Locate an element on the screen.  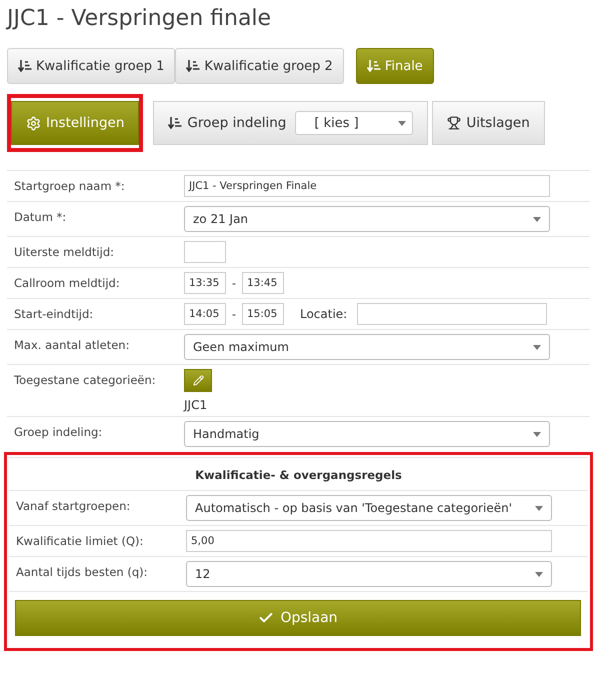
time-field: 13:35 is located at coordinates (205, 283).